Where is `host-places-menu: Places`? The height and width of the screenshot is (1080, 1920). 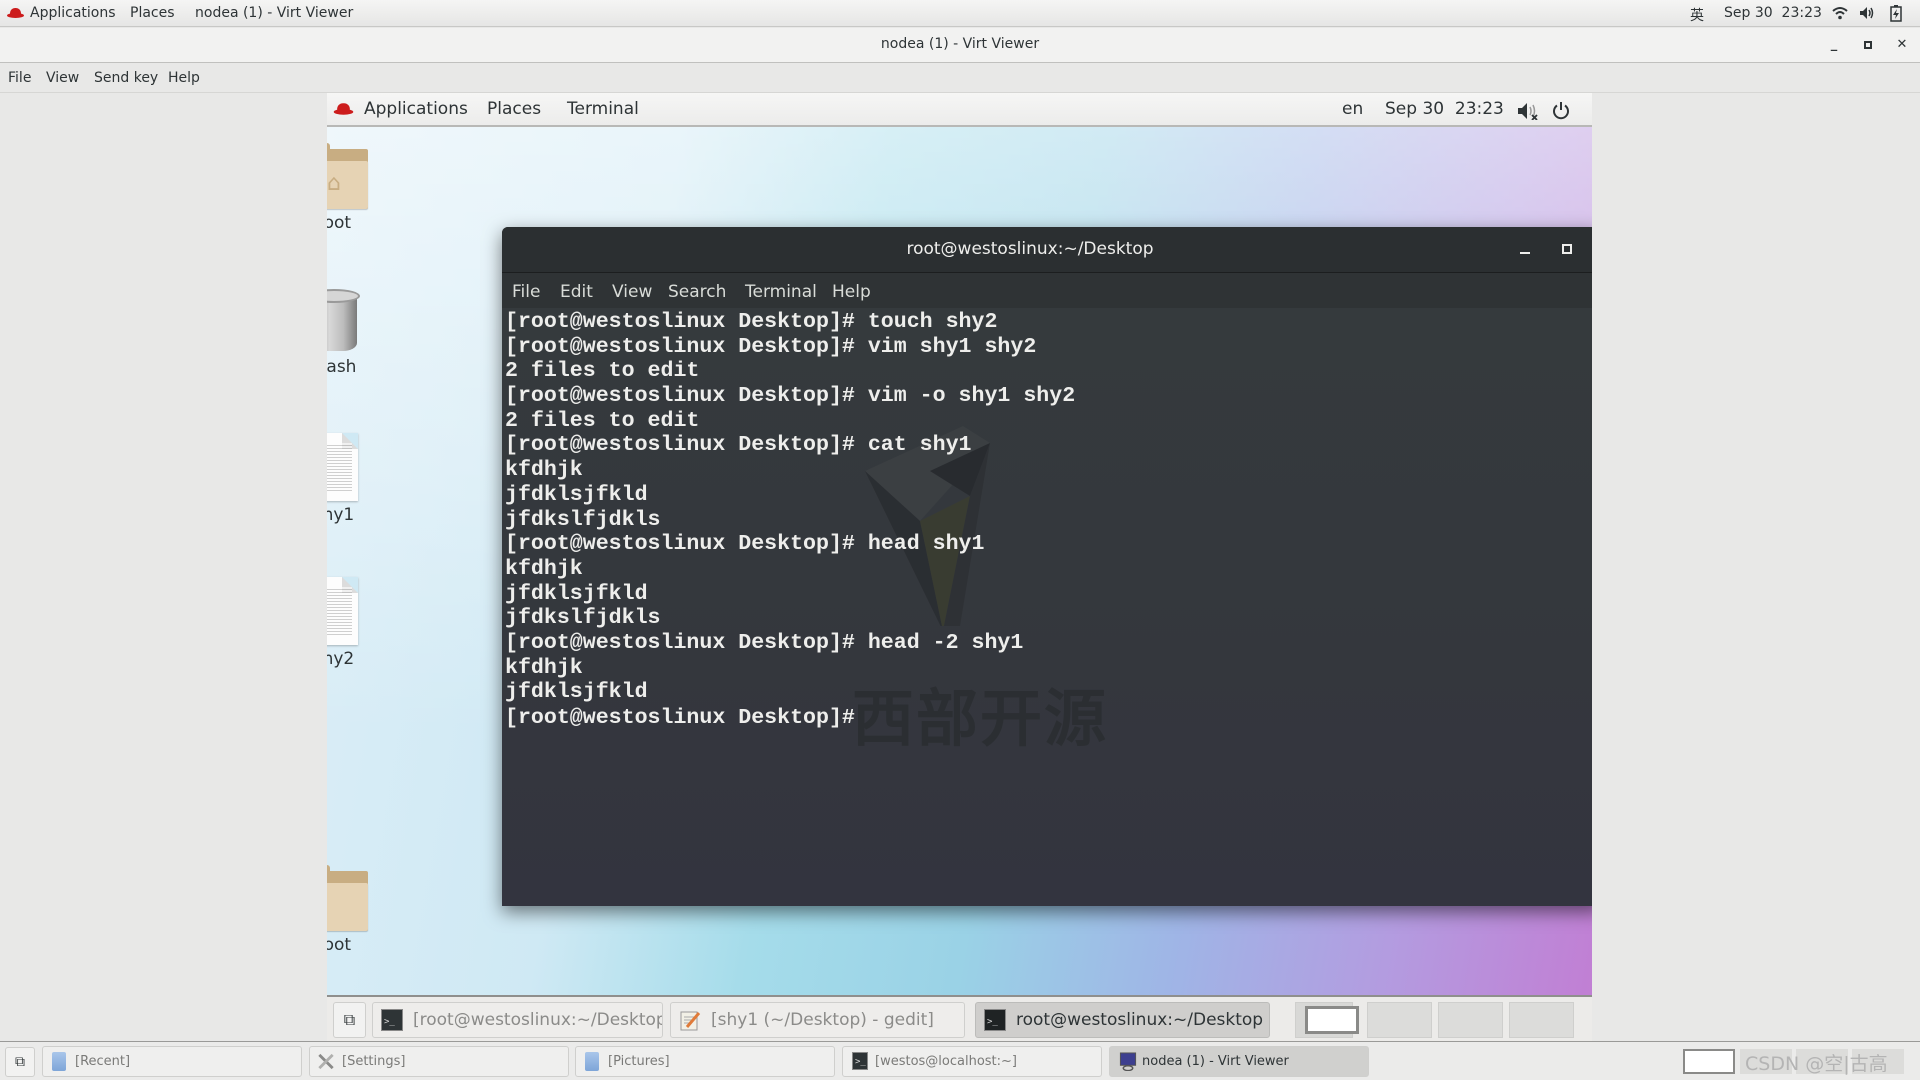
host-places-menu: Places is located at coordinates (152, 13).